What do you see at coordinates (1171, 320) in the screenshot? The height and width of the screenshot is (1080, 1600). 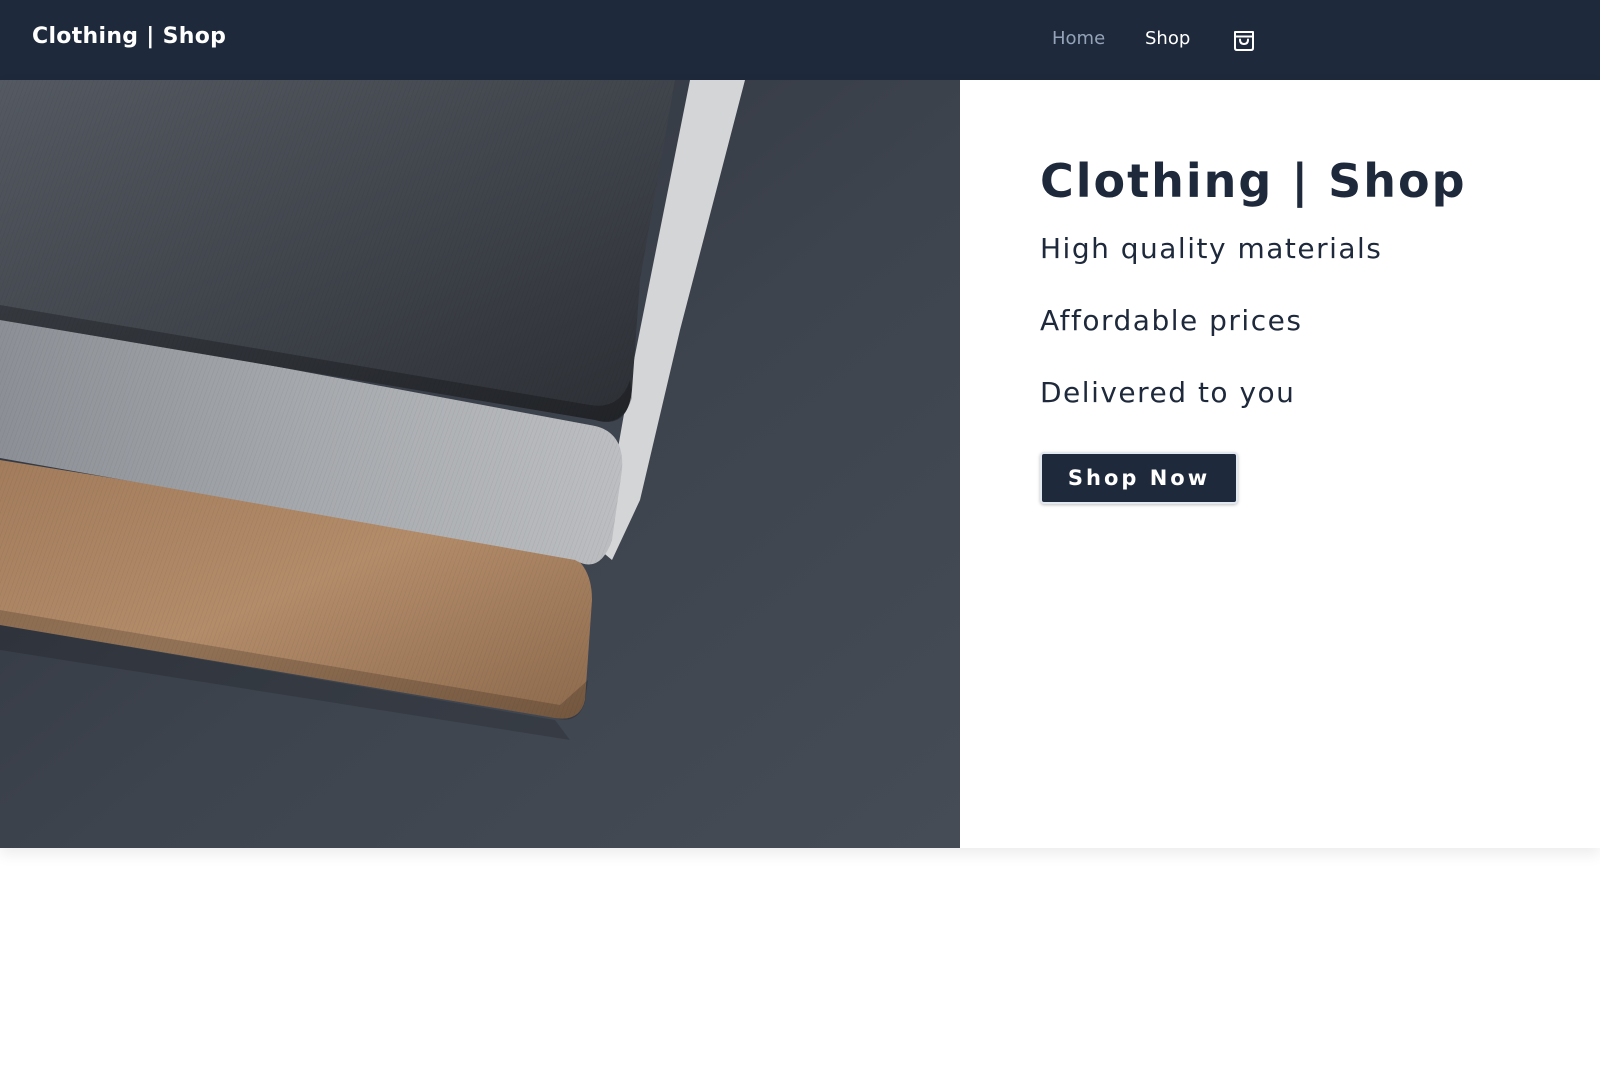 I see `feature-prices: Affordable prices` at bounding box center [1171, 320].